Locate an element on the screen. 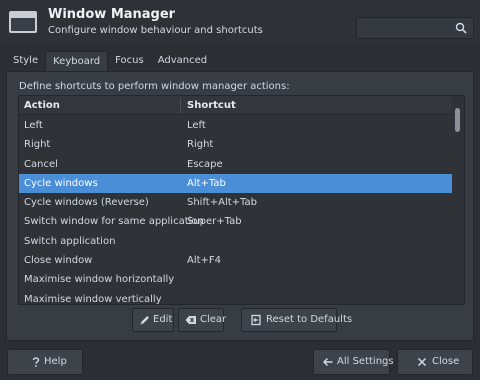  reset-label: Reset to Defaults is located at coordinates (309, 319).